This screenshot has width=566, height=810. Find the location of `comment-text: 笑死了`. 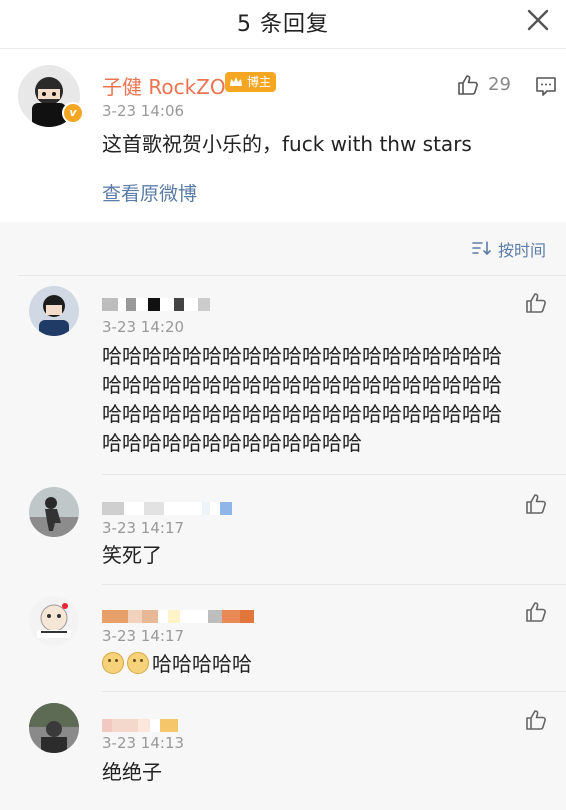

comment-text: 笑死了 is located at coordinates (132, 555).